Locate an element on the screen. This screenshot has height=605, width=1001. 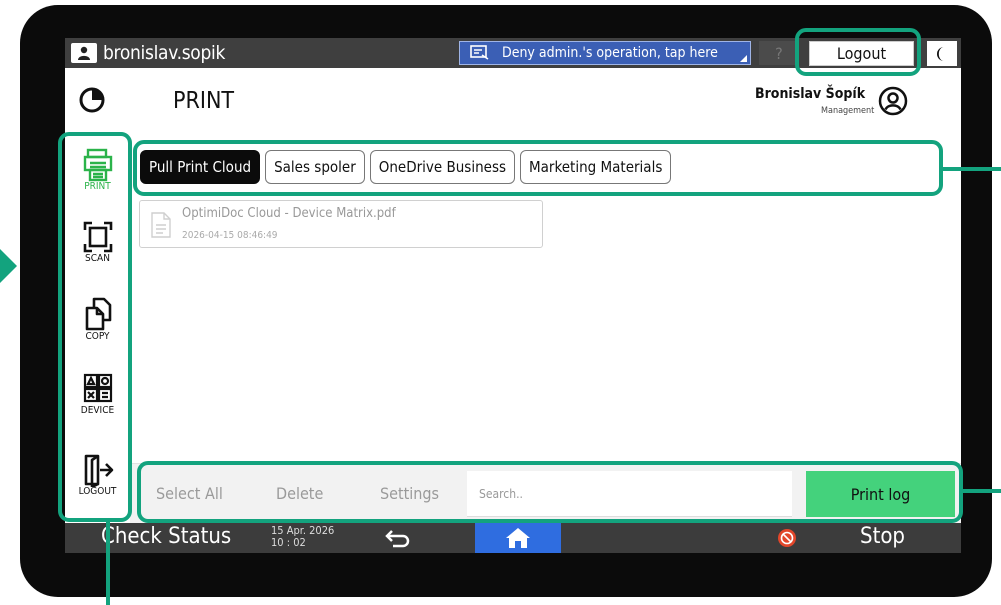
printer-icon is located at coordinates (97, 165).